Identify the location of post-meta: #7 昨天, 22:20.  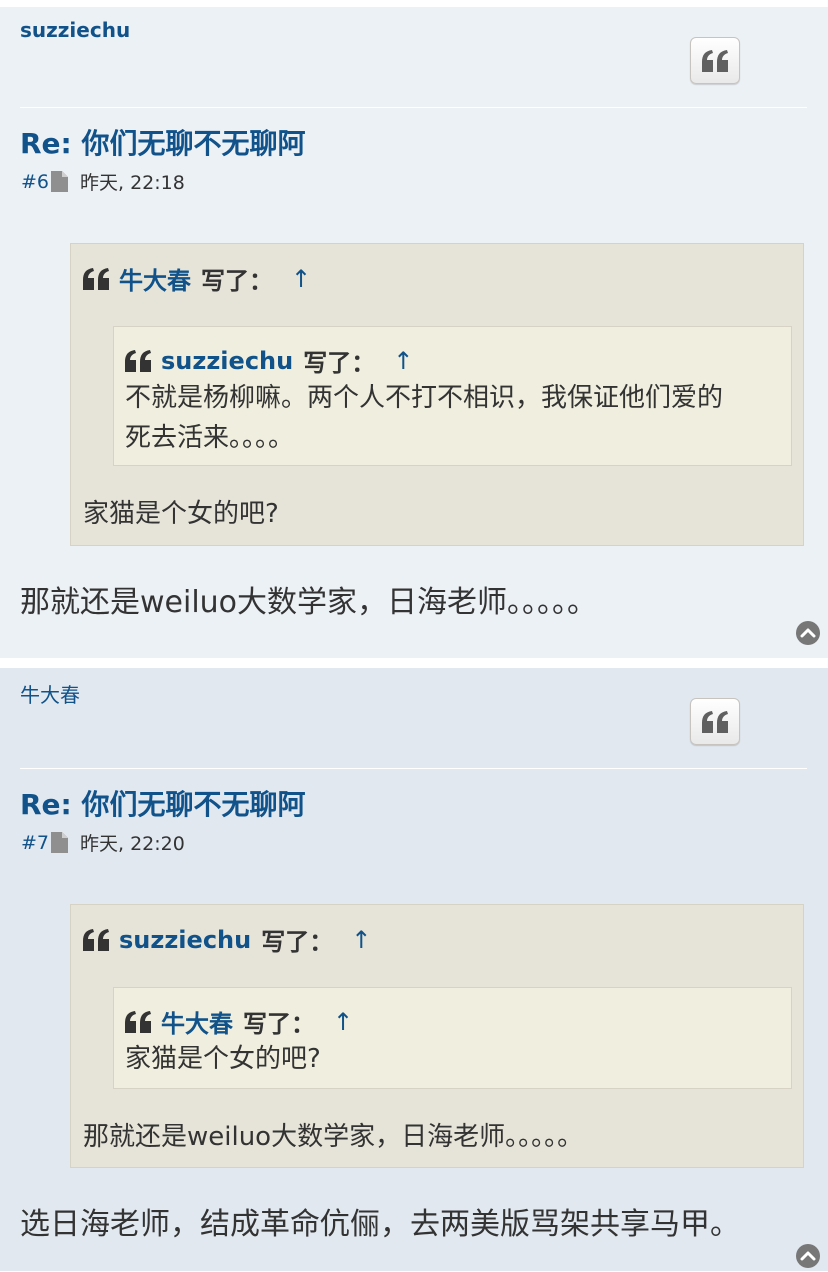
(103, 842).